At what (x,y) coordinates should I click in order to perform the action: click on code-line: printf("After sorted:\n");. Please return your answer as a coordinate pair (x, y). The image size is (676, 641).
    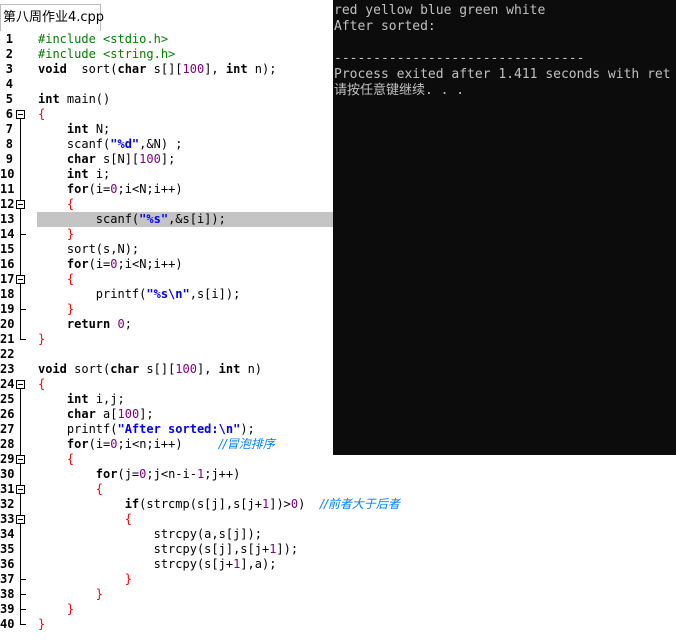
    Looking at the image, I should click on (146, 429).